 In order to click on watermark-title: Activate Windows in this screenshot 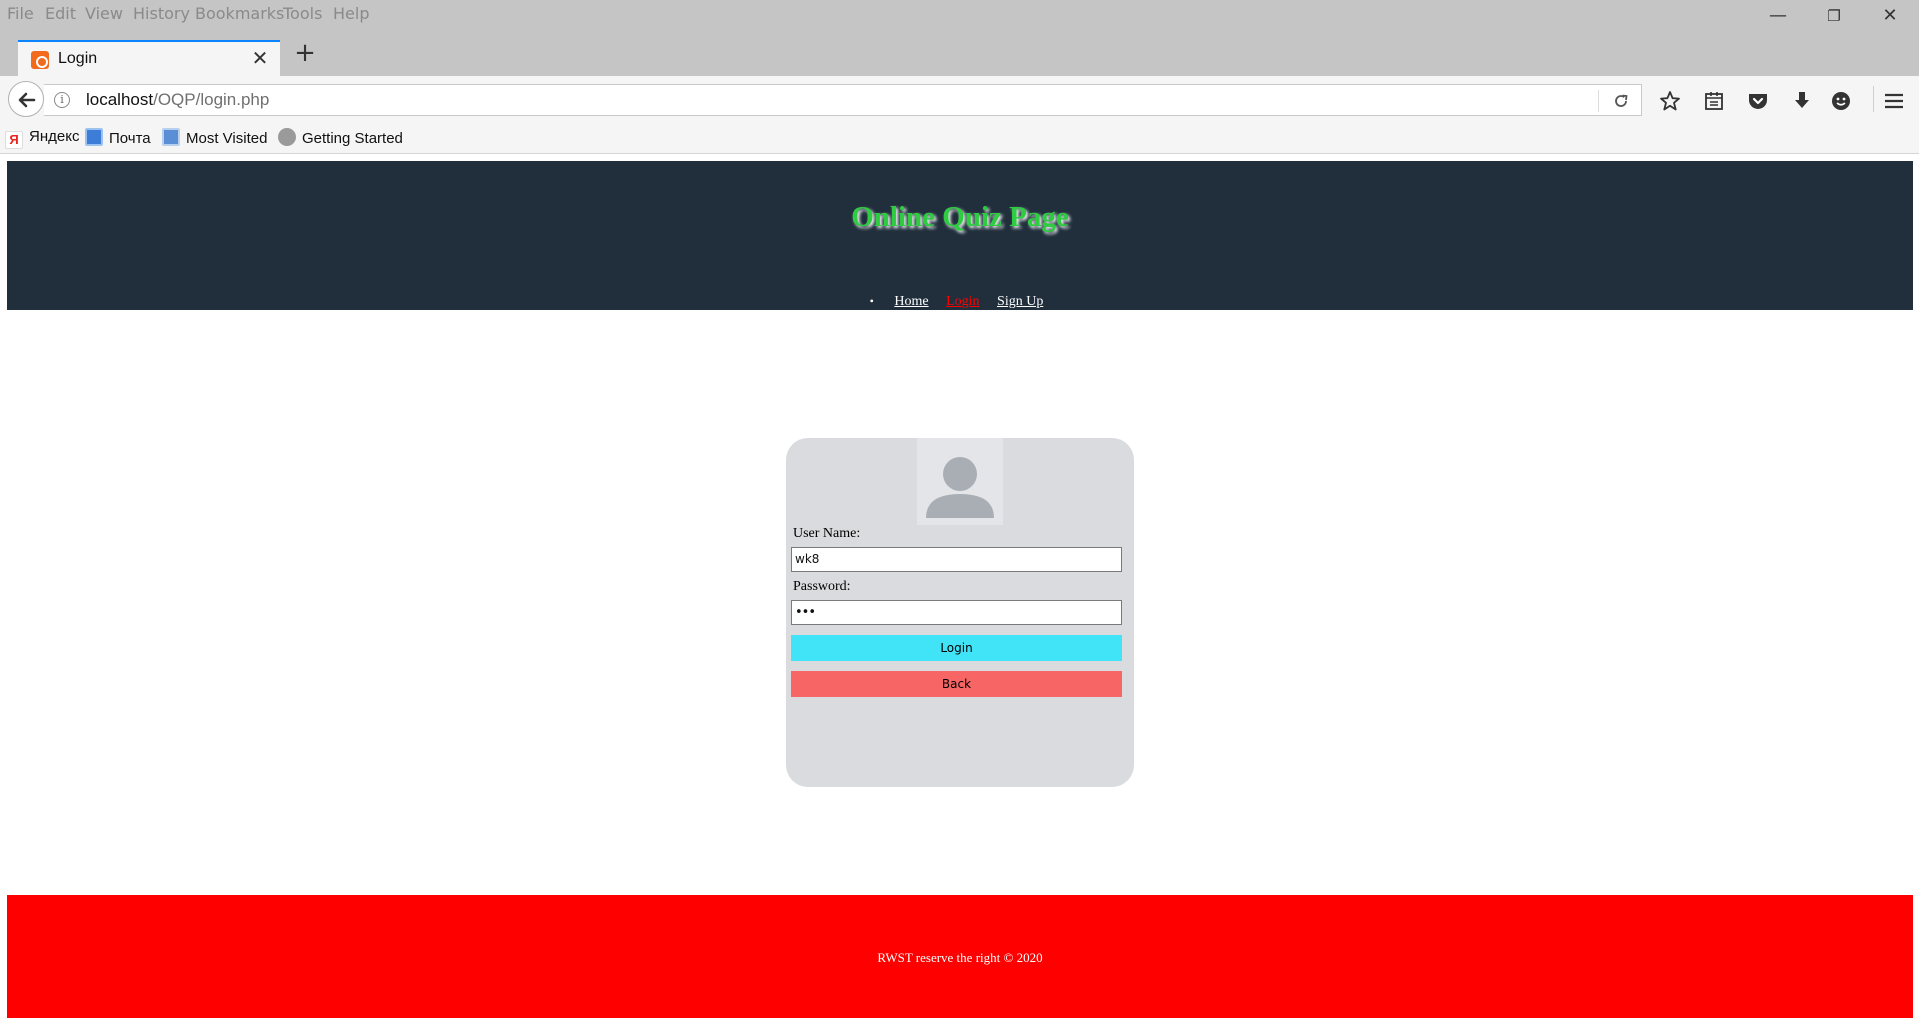, I will do `click(1661, 785)`.